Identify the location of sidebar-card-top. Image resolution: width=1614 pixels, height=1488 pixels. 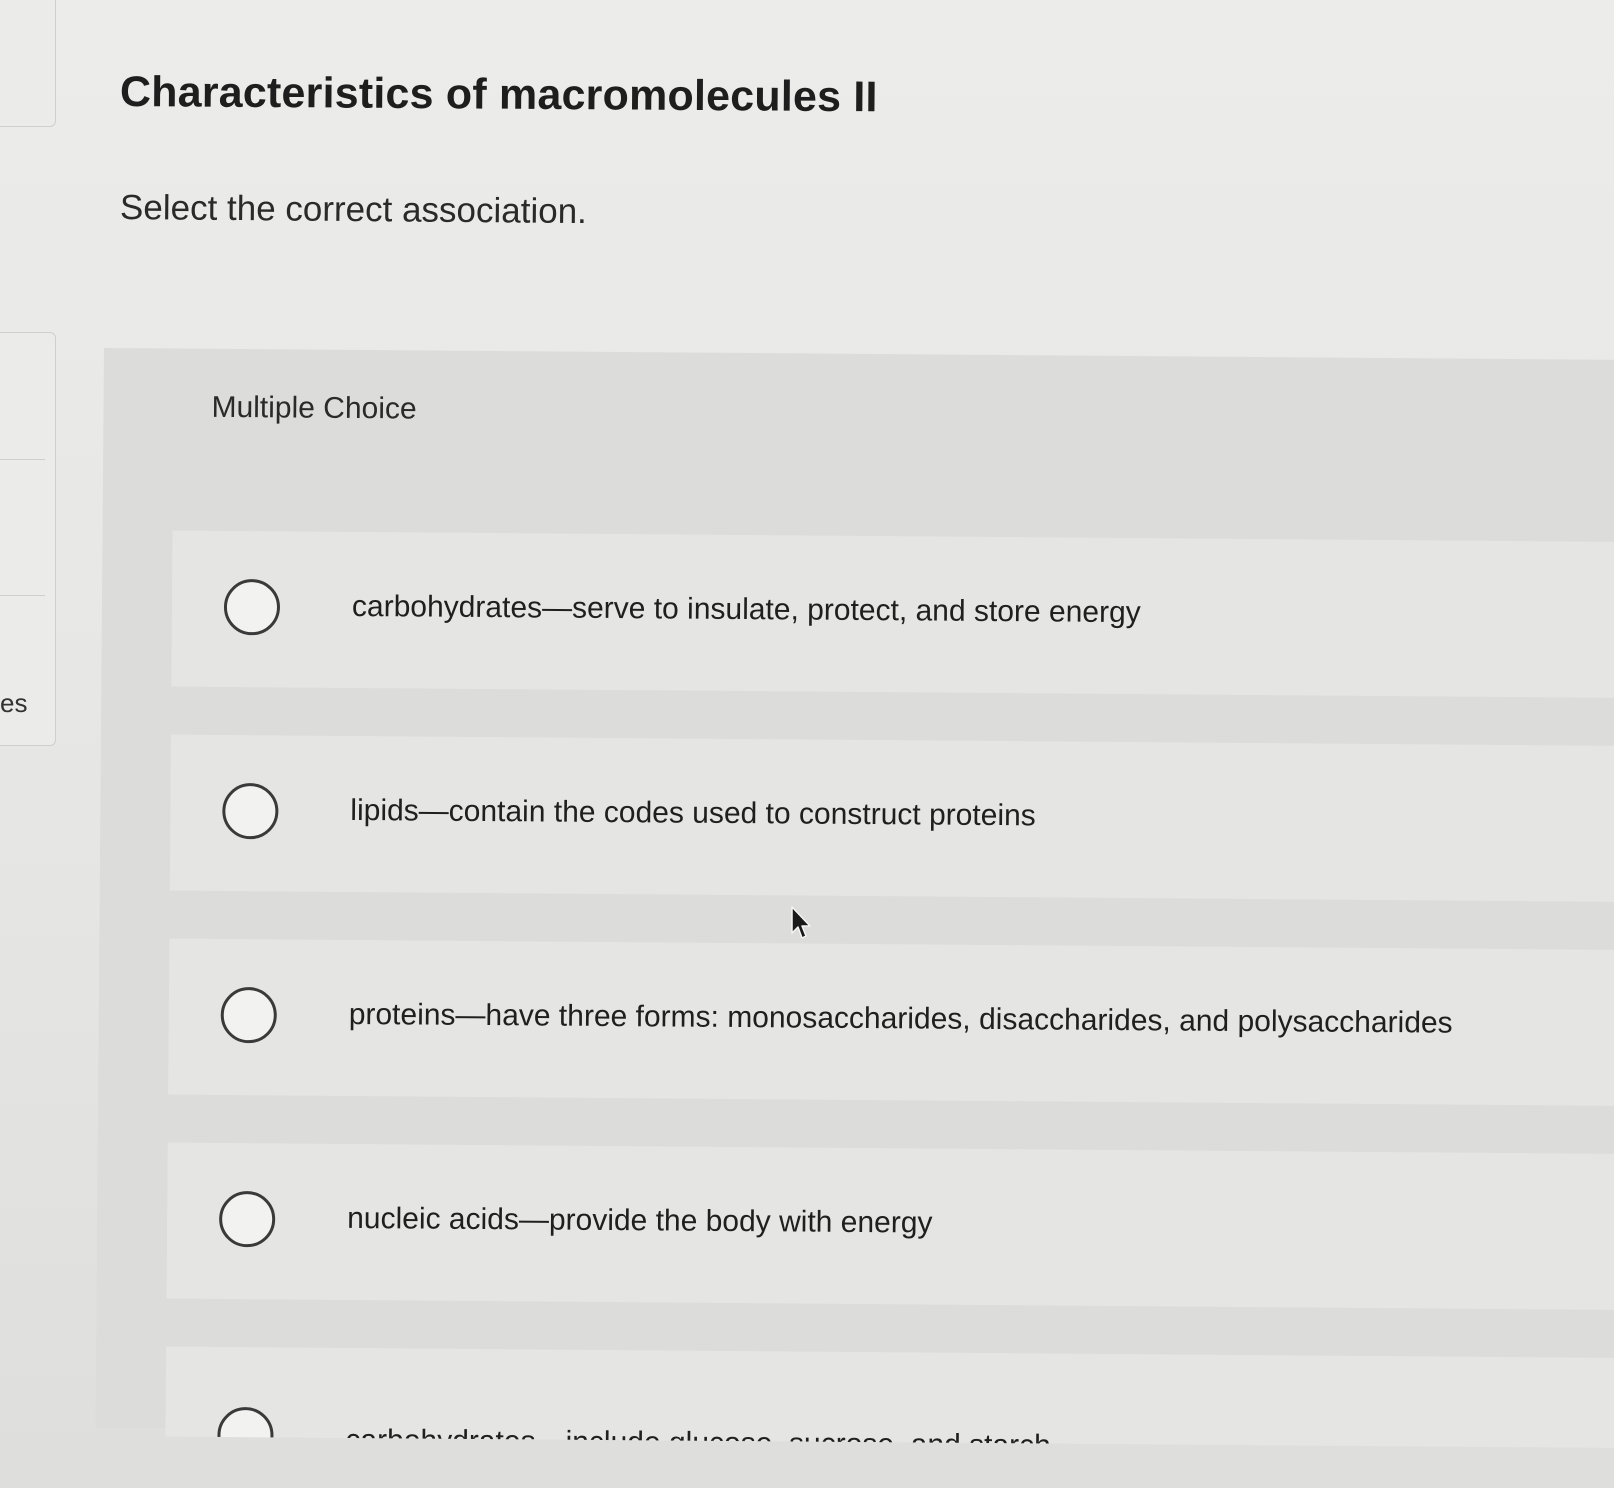
(28, 63).